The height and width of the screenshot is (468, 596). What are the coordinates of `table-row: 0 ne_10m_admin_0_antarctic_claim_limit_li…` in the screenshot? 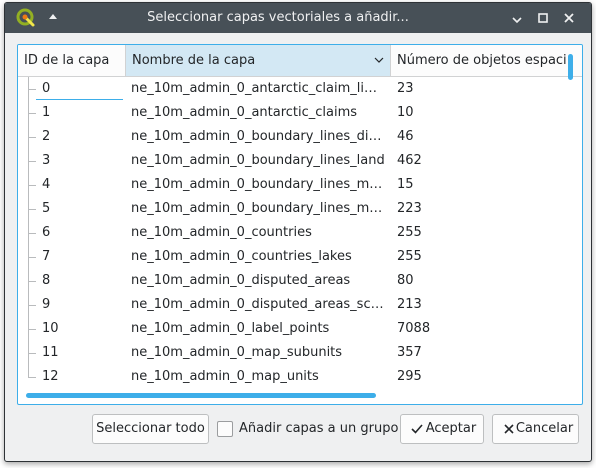 It's located at (300, 89).